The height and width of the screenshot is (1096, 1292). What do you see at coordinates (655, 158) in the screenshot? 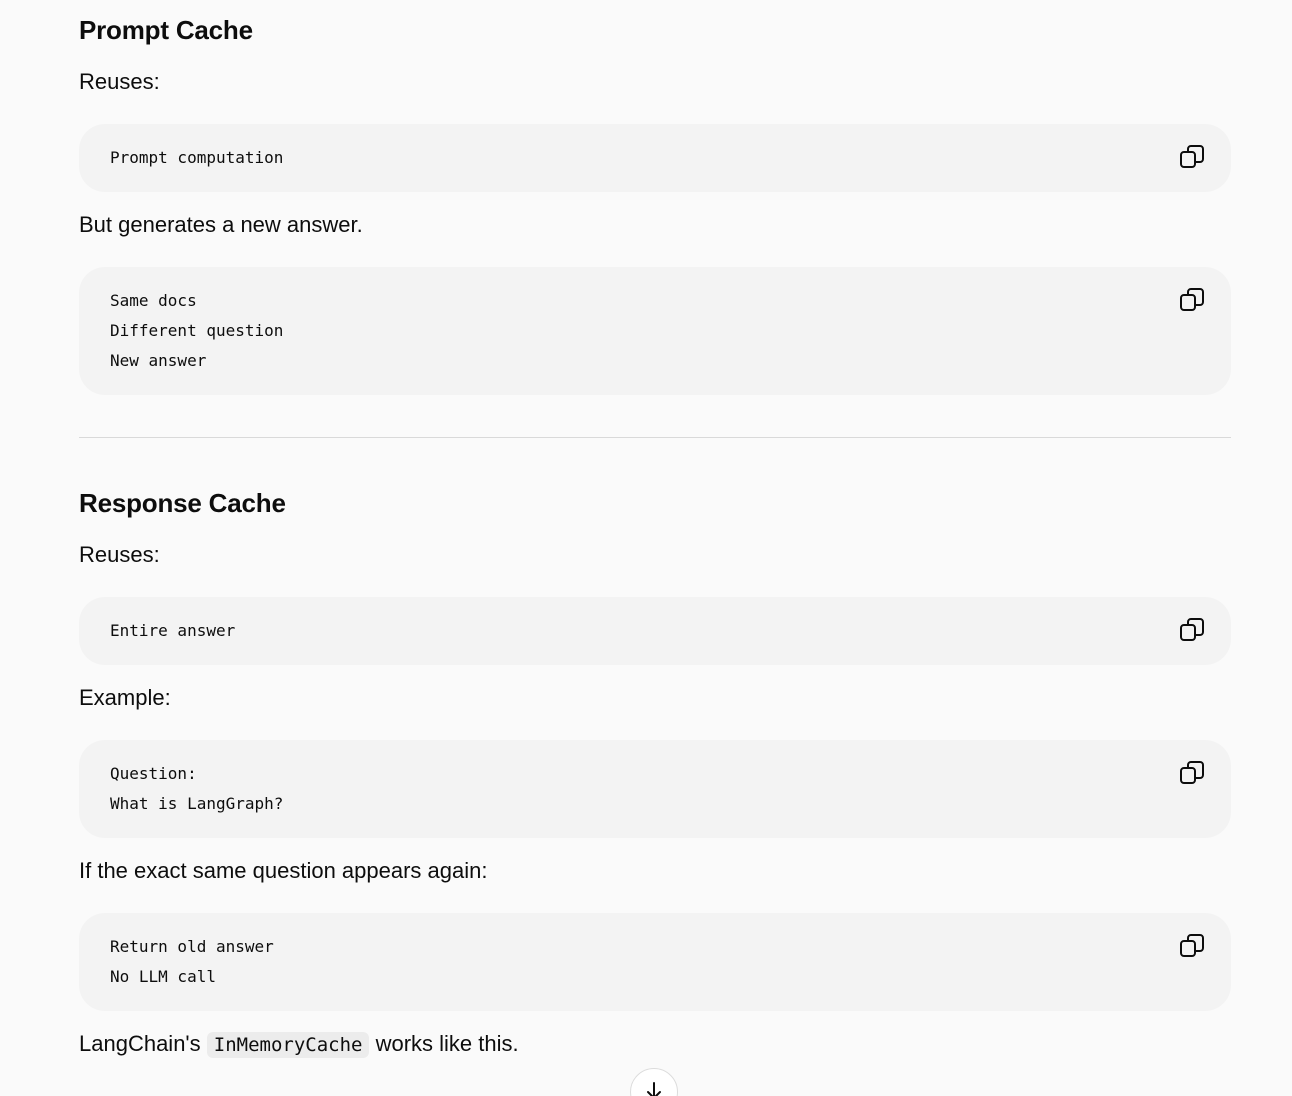
I see `code-block: Prompt computation` at bounding box center [655, 158].